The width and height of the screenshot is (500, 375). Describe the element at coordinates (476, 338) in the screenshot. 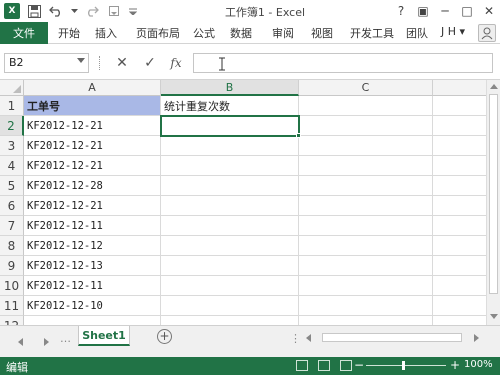

I see `scroll-right-icon` at that location.